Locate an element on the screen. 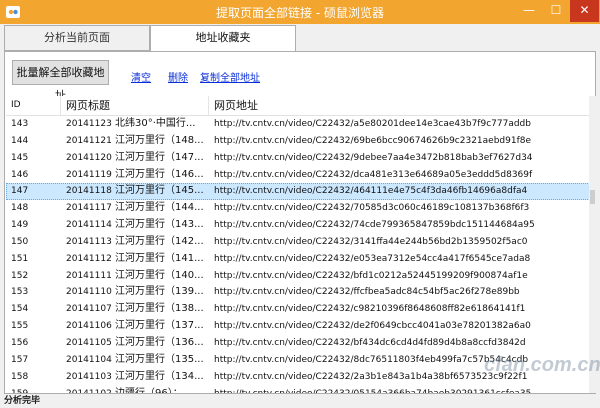 Image resolution: width=600 pixels, height=408 pixels. cell-date: 20141104 is located at coordinates (89, 359).